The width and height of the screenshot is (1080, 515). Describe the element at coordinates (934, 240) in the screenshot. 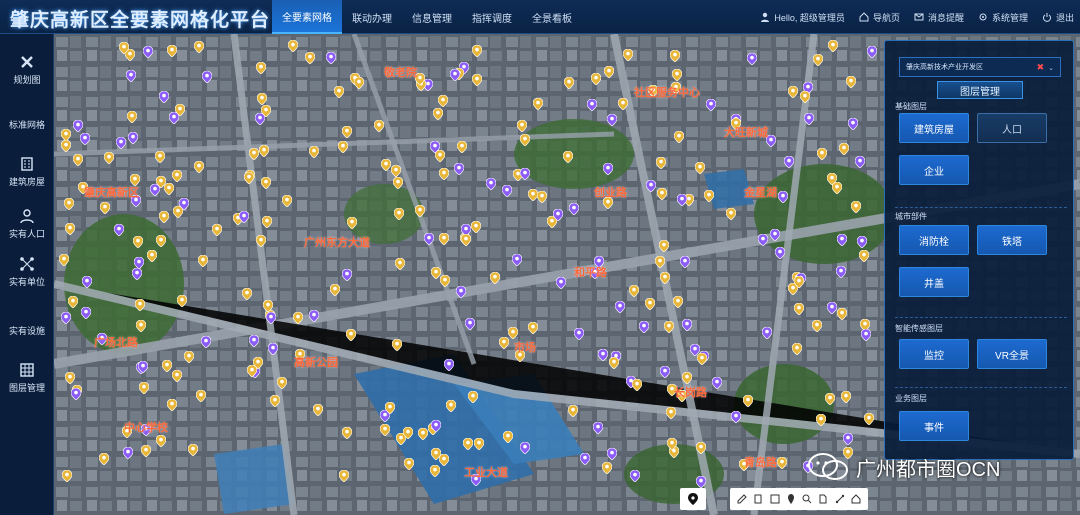

I see `layer-button-hydrant: 消防栓` at that location.